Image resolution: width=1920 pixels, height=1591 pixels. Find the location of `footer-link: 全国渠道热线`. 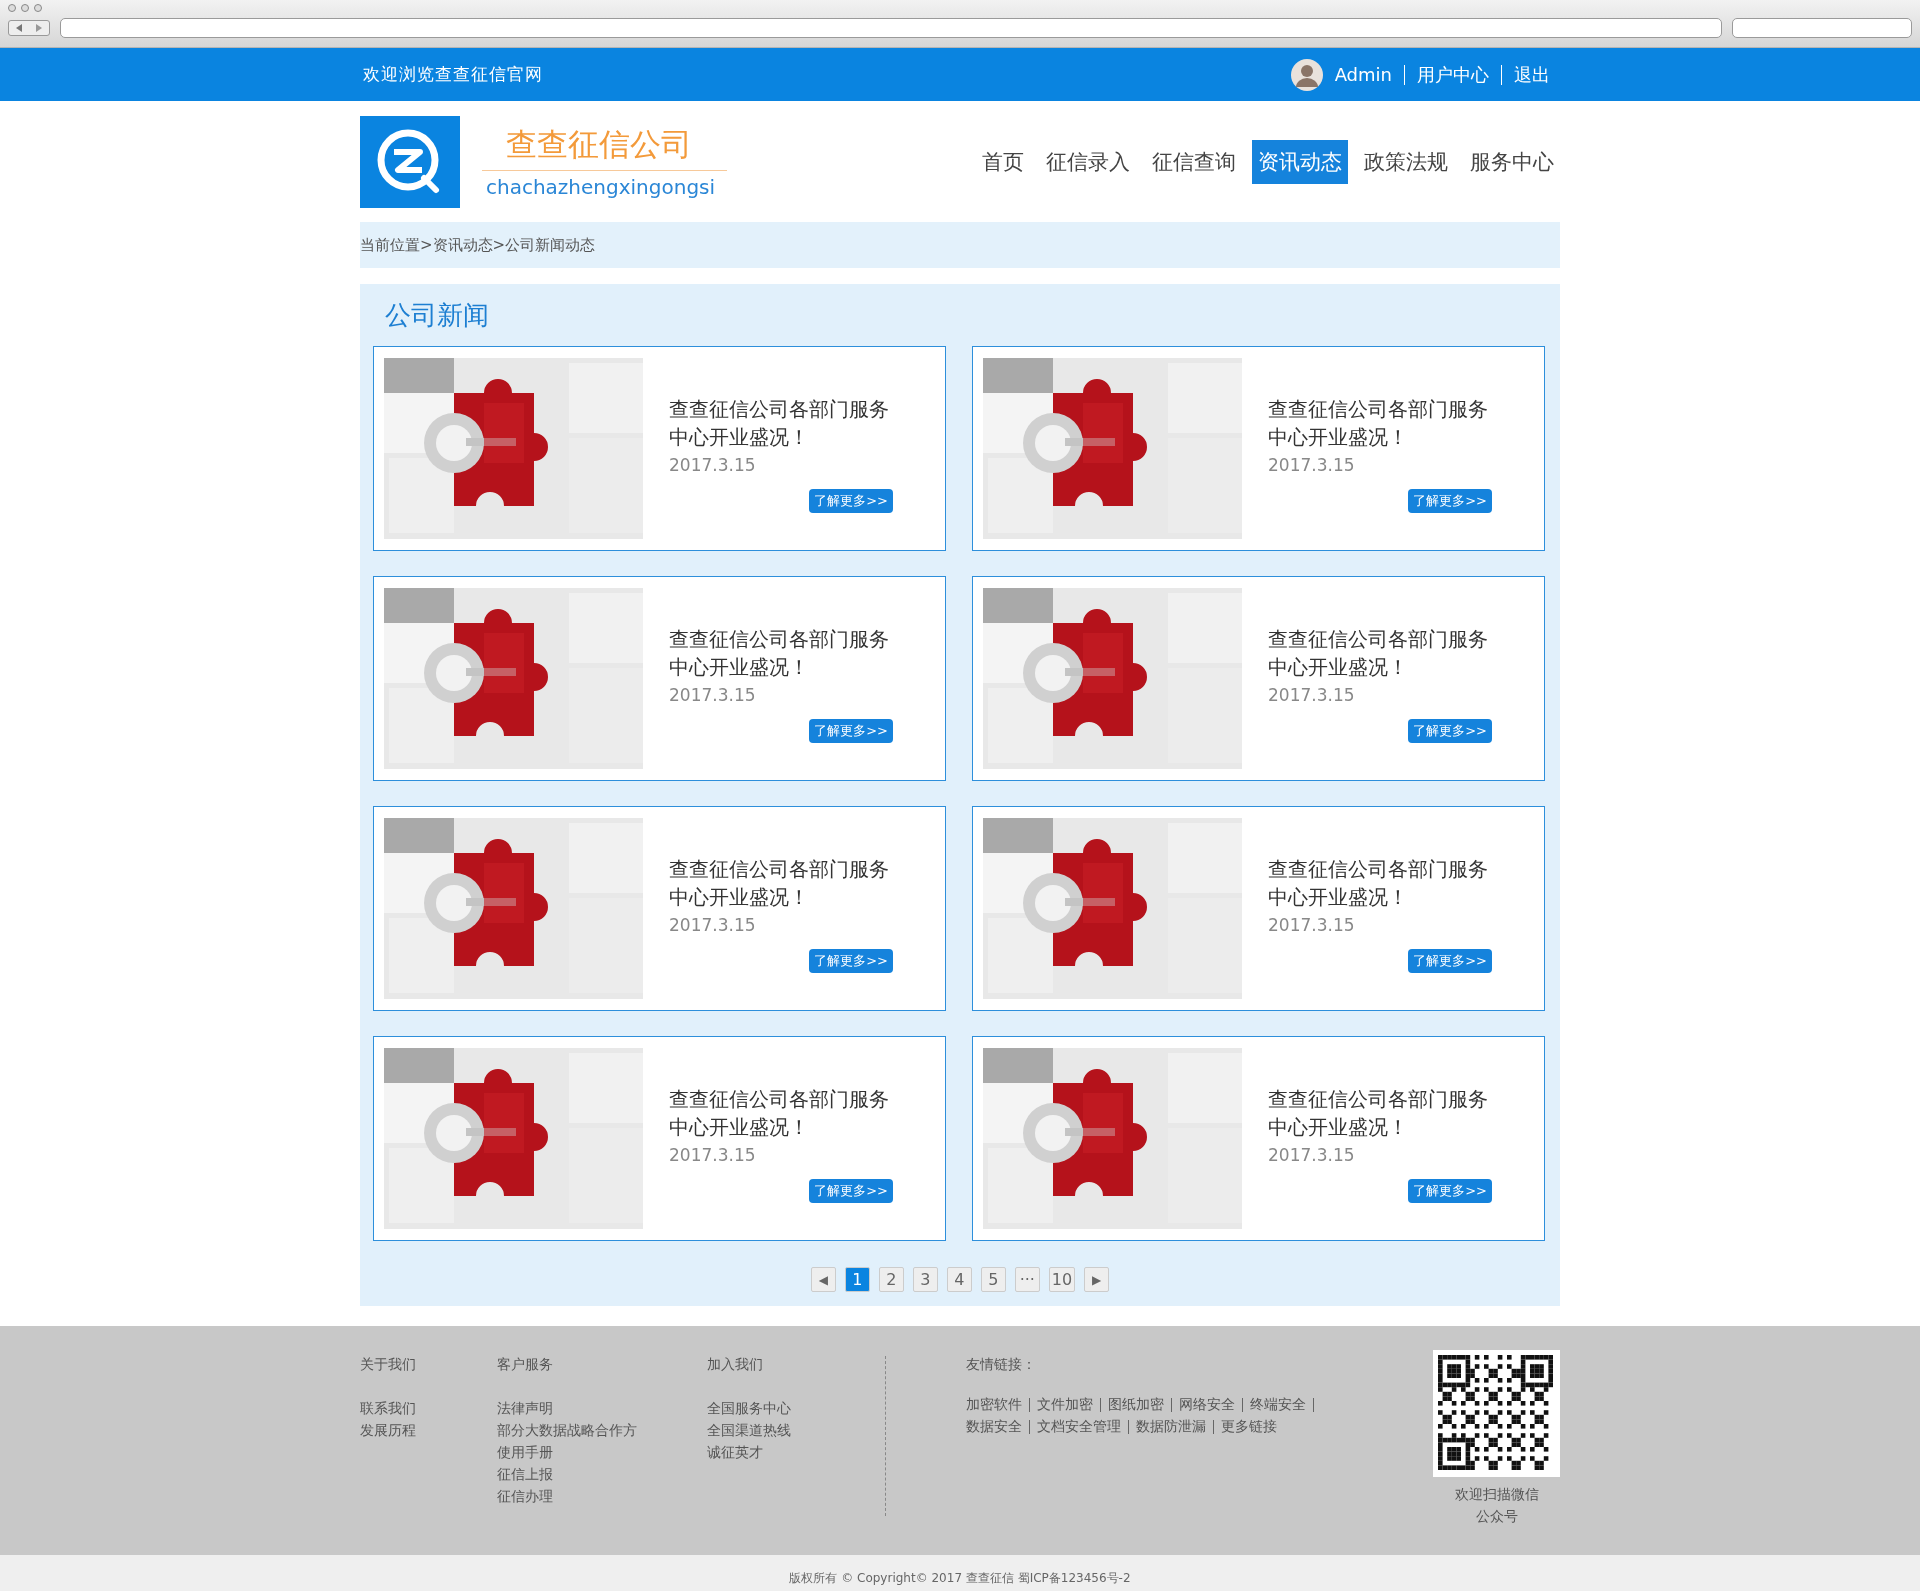

footer-link: 全国渠道热线 is located at coordinates (796, 1431).